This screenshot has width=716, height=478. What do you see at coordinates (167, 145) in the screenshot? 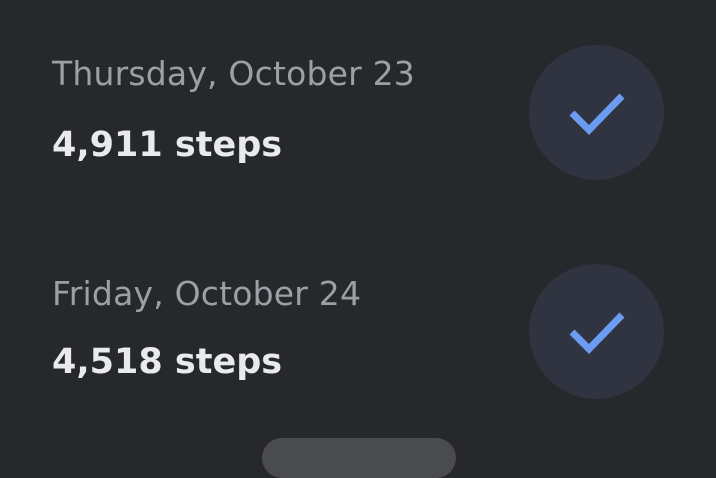
I see `day-steps: 4,911 steps` at bounding box center [167, 145].